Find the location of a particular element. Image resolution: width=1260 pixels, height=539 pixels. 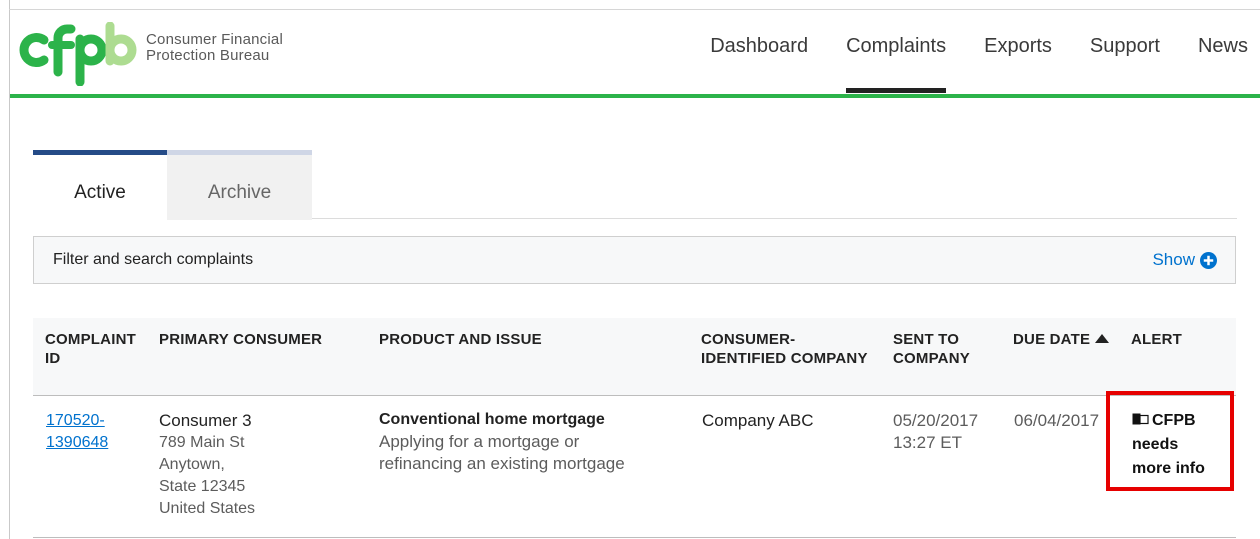

row-divider is located at coordinates (634, 537).